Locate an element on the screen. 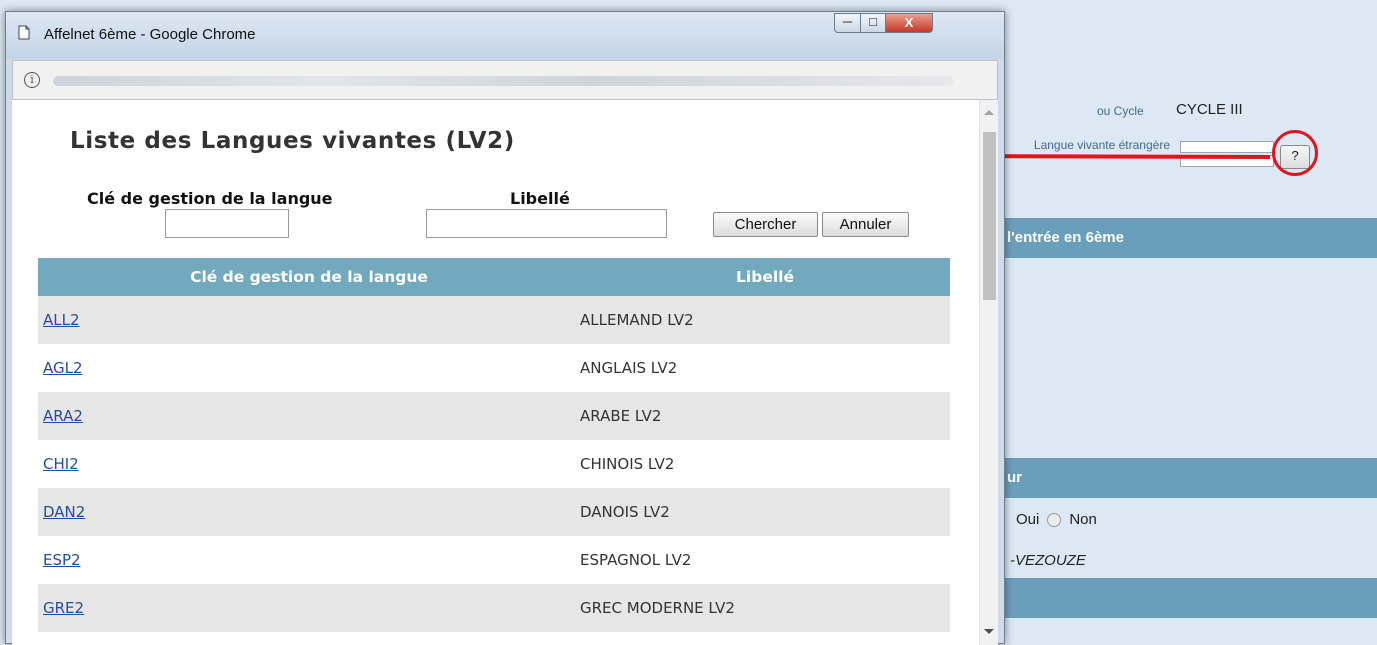 Image resolution: width=1377 pixels, height=645 pixels. language-key-link: CHI2 is located at coordinates (61, 464).